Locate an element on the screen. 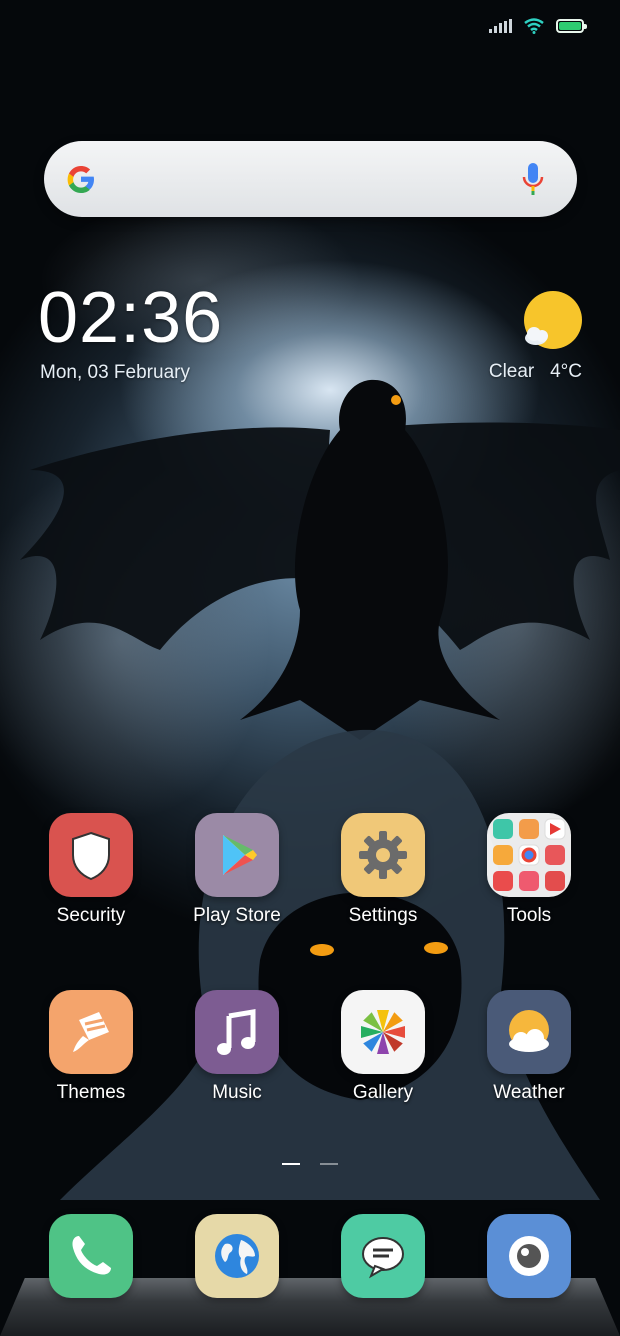  google-search-bar is located at coordinates (310, 179).